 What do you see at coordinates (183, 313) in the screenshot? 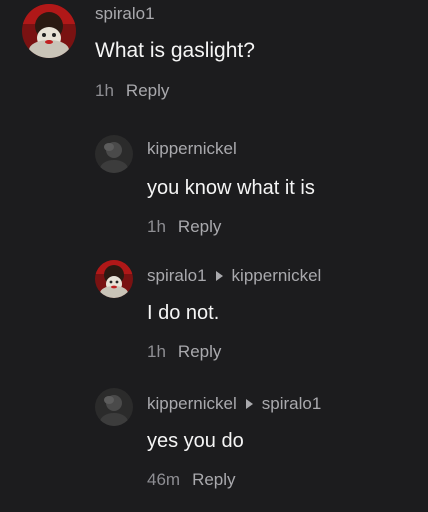
I see `comment-text: I do not.` at bounding box center [183, 313].